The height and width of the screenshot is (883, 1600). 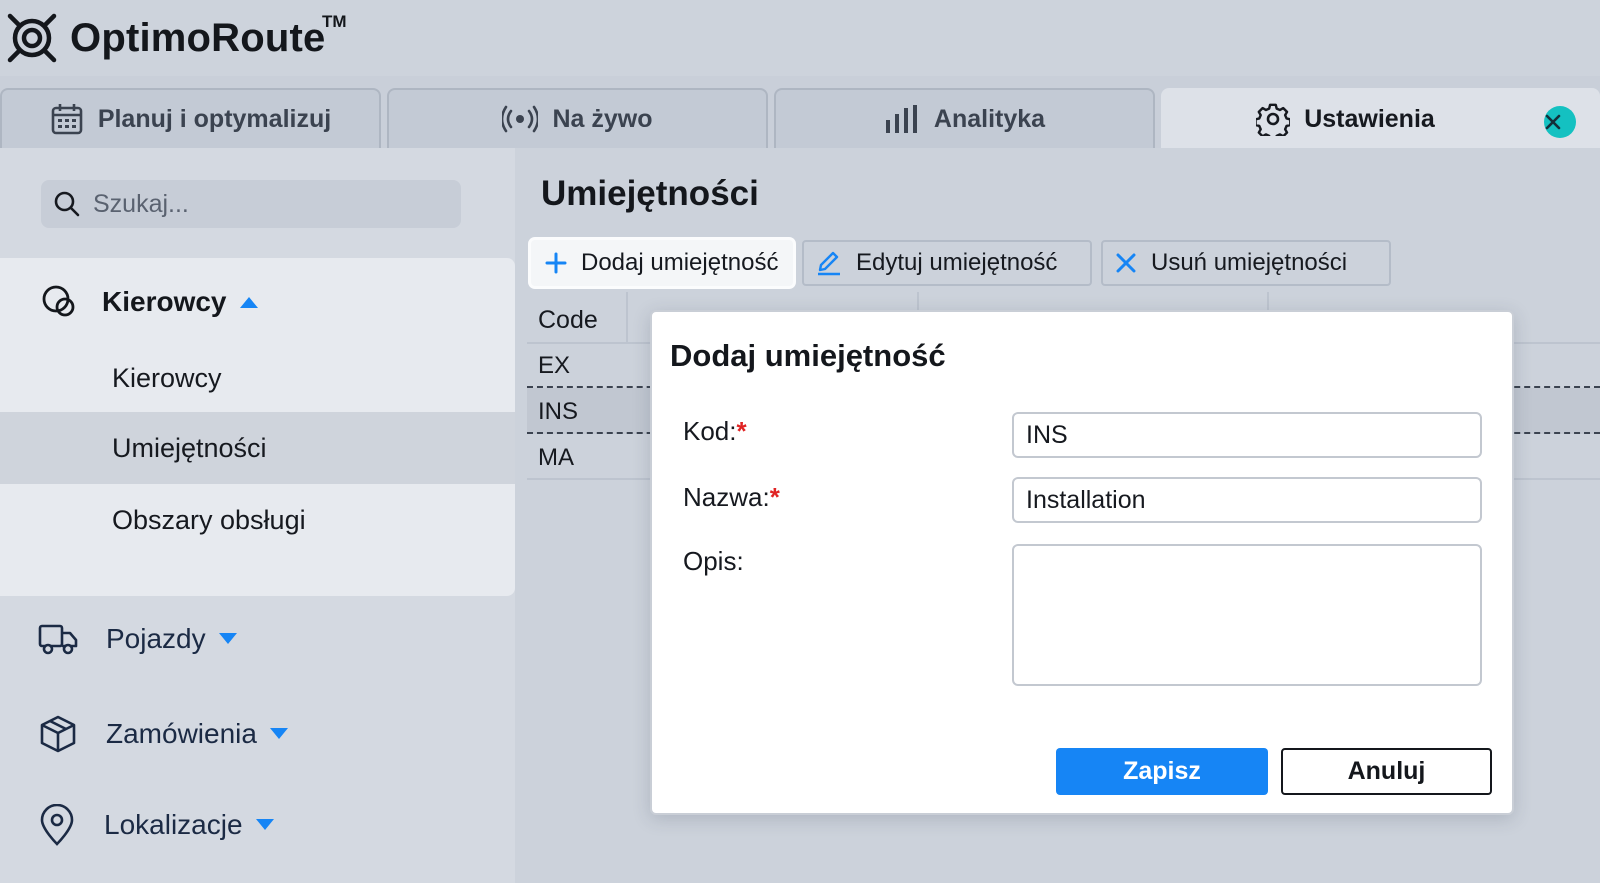 I want to click on search-input, so click(x=263, y=204).